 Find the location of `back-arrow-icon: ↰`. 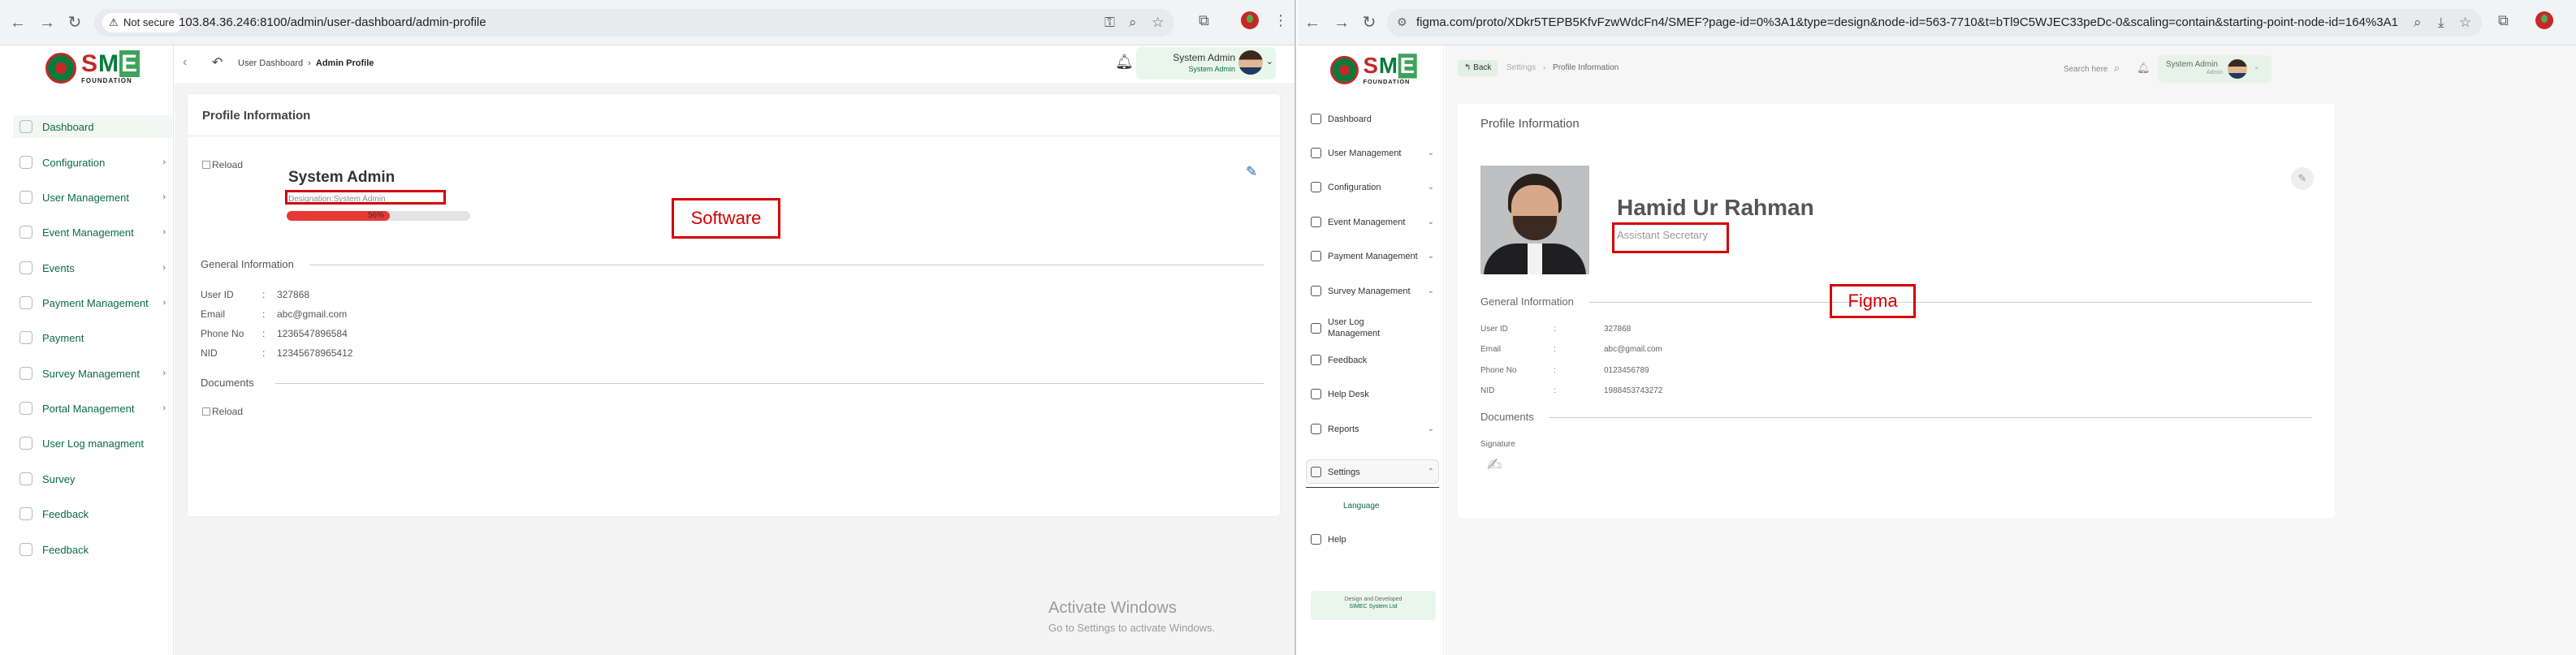

back-arrow-icon: ↰ is located at coordinates (1468, 67).